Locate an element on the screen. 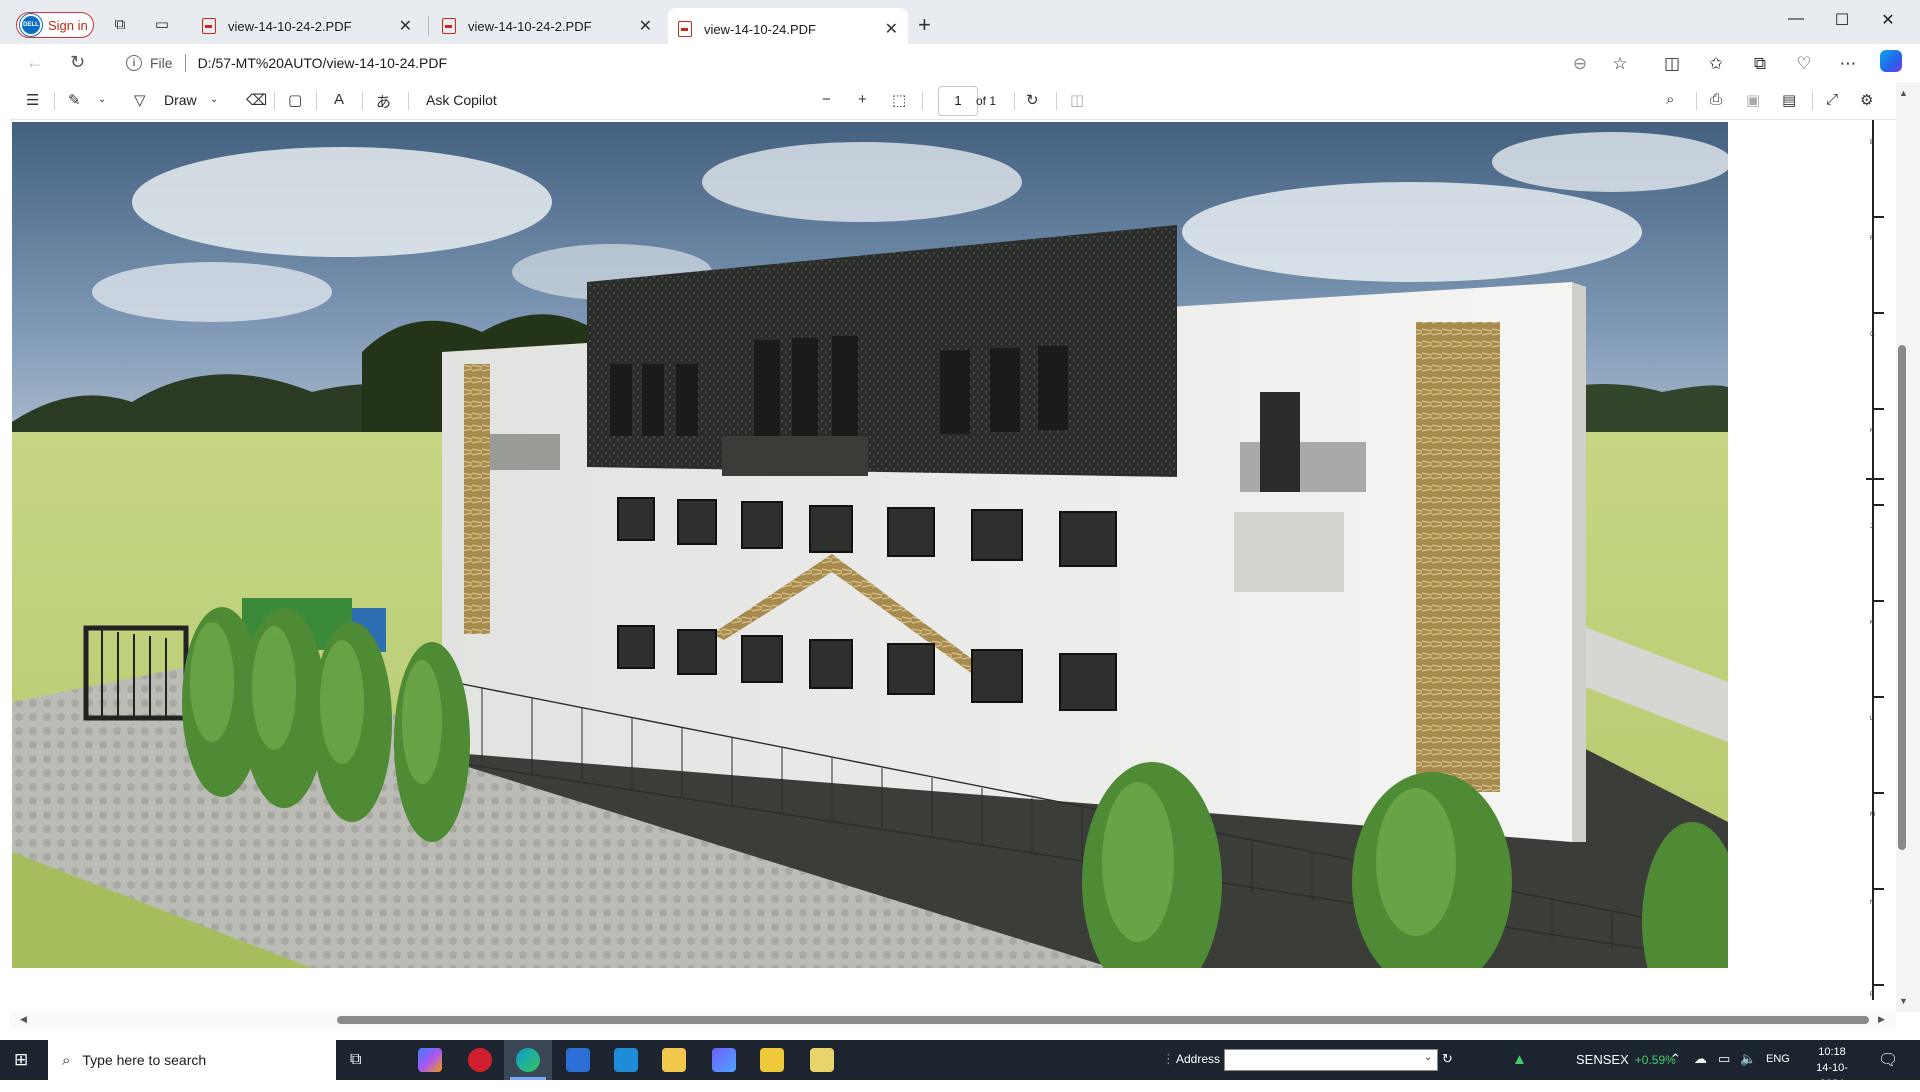 This screenshot has height=1092, width=1920. language-indicator: ENG is located at coordinates (1778, 1059).